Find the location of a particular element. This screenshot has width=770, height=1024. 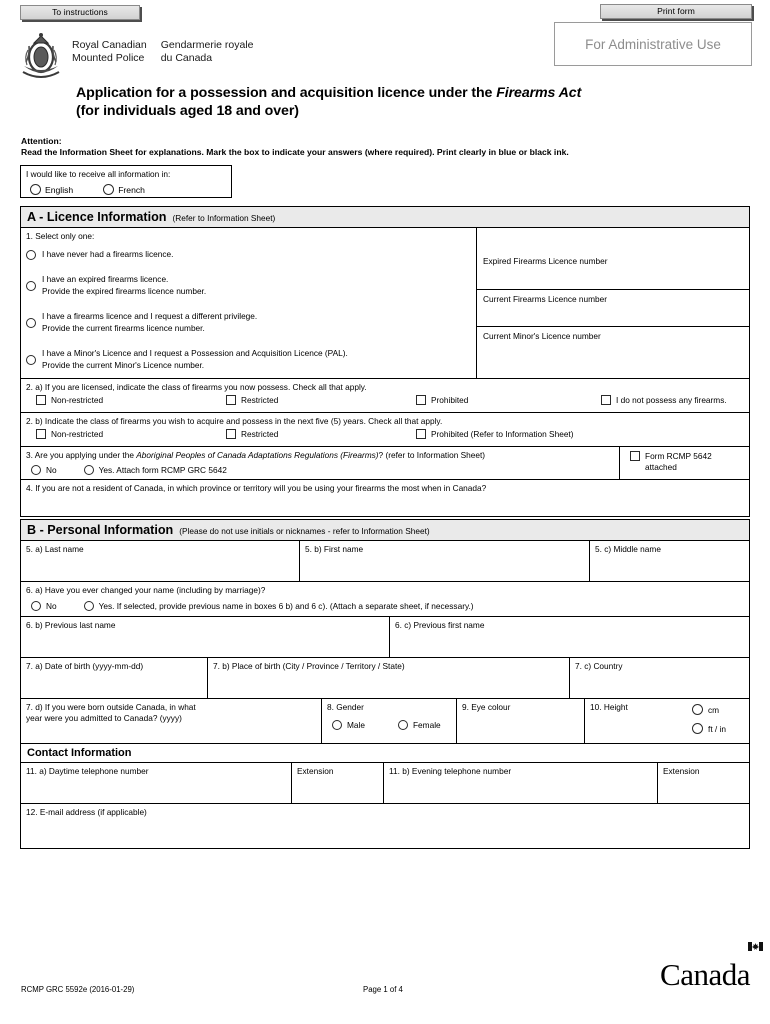

radio-minors-licence is located at coordinates (31, 359).